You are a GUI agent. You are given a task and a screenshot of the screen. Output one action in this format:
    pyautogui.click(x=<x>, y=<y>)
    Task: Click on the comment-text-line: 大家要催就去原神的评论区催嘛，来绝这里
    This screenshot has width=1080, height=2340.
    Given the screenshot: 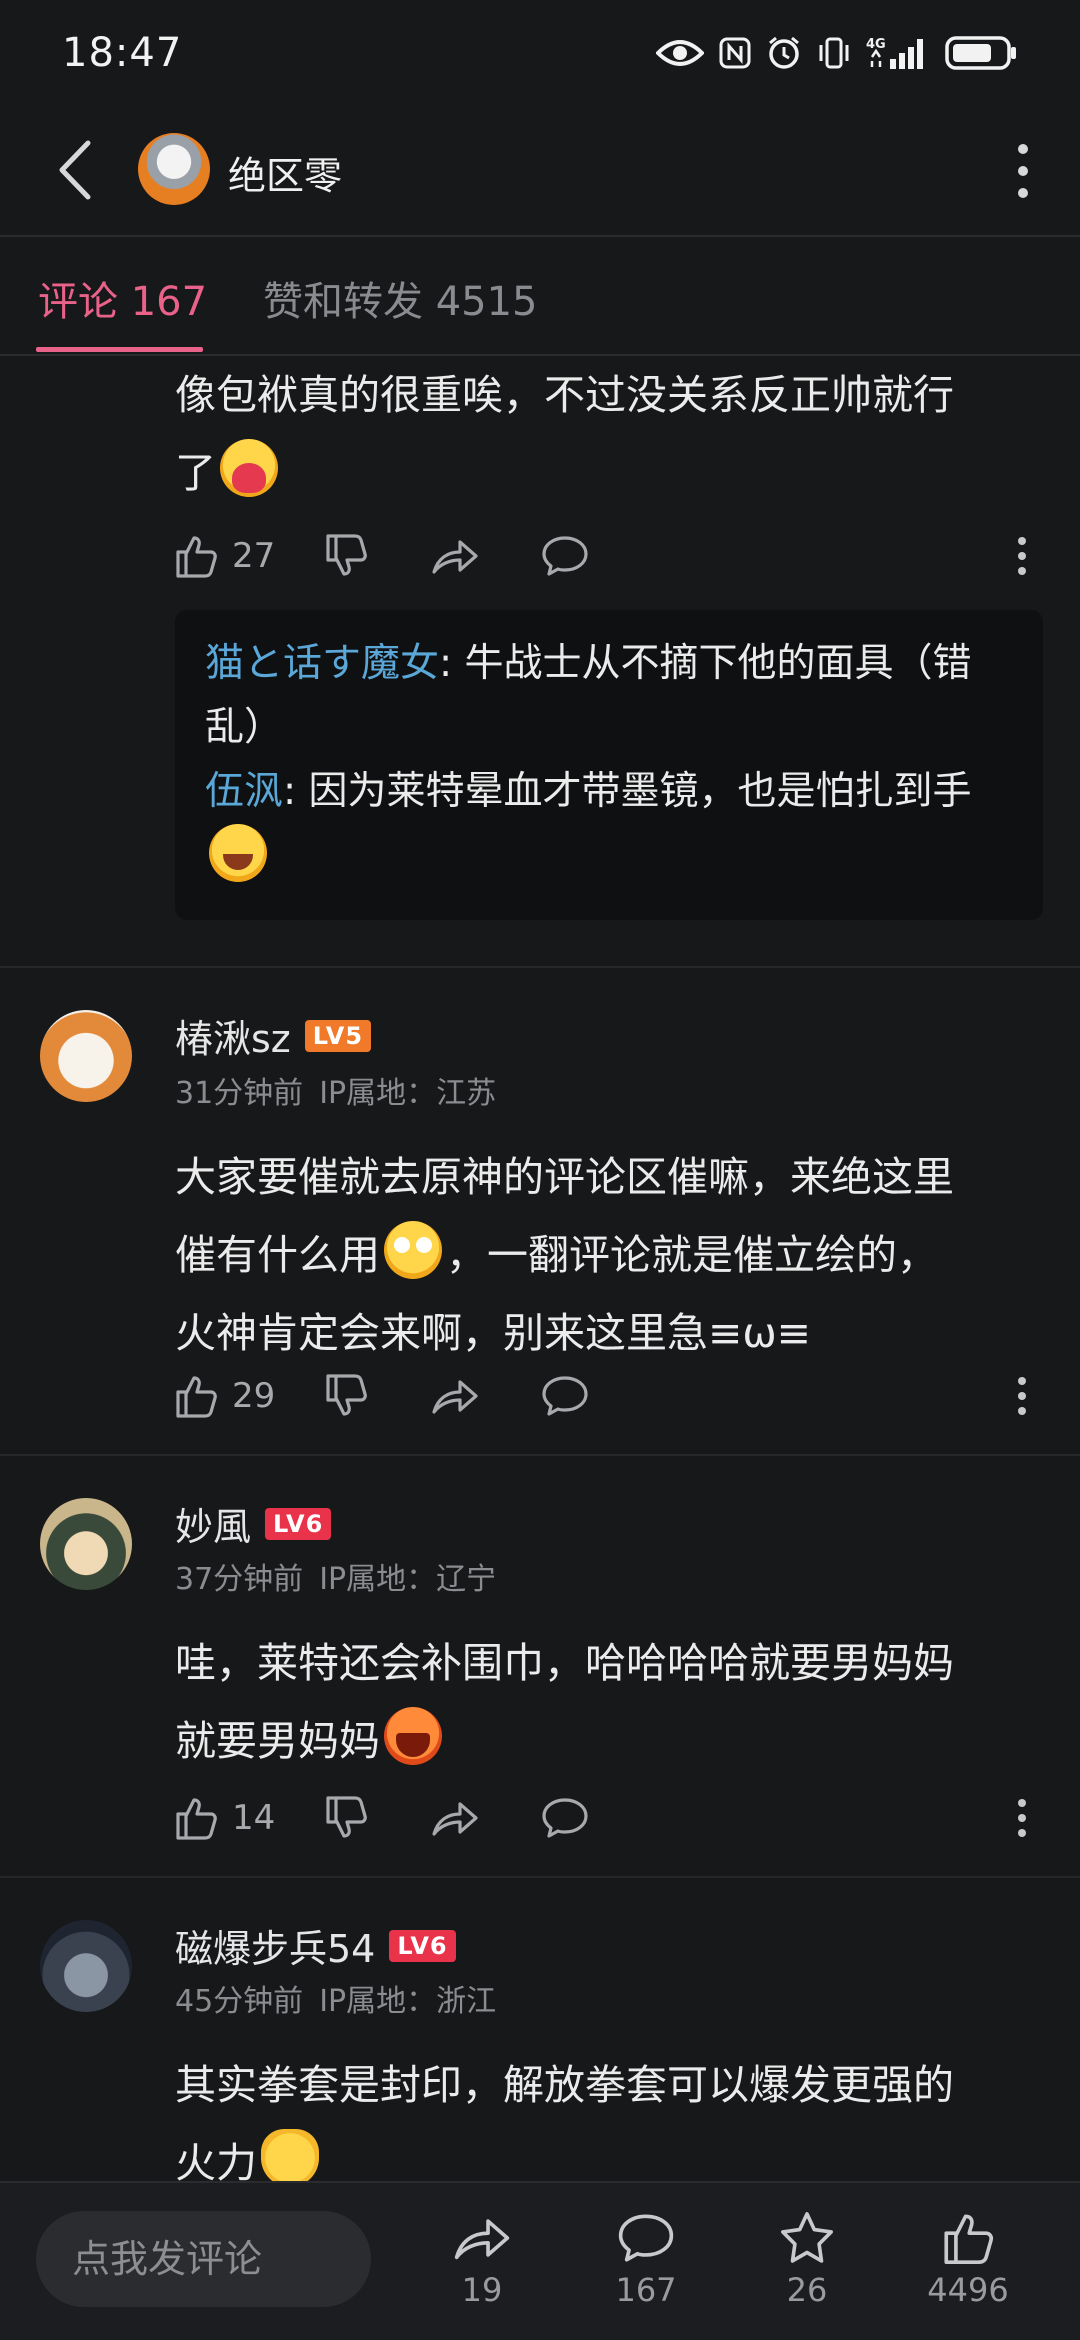 What is the action you would take?
    pyautogui.click(x=564, y=1177)
    